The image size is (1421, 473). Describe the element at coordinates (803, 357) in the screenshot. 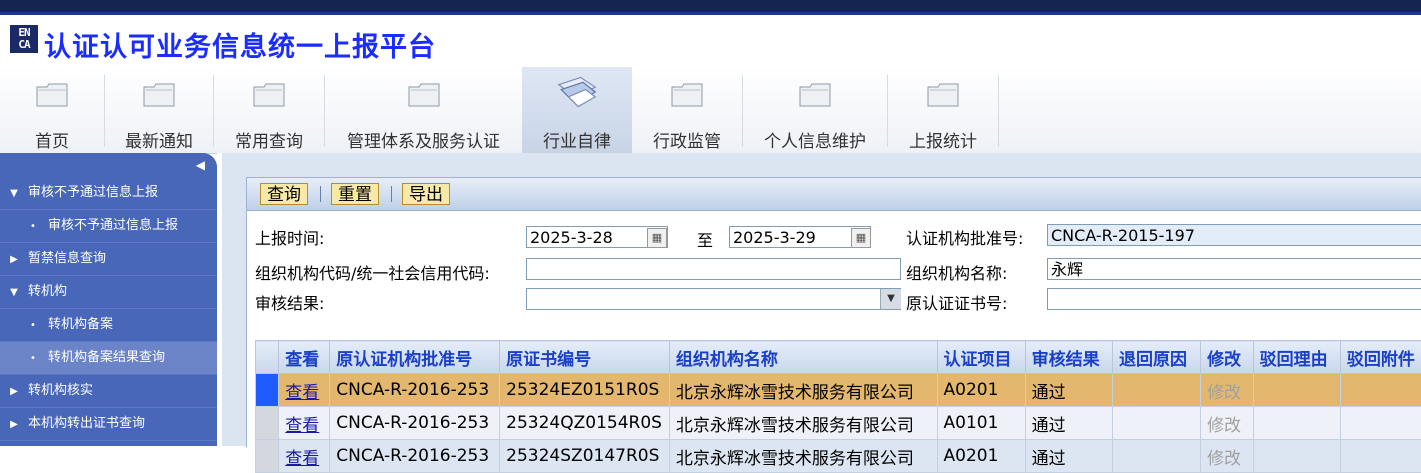

I see `column-header: 组织机构名称` at that location.